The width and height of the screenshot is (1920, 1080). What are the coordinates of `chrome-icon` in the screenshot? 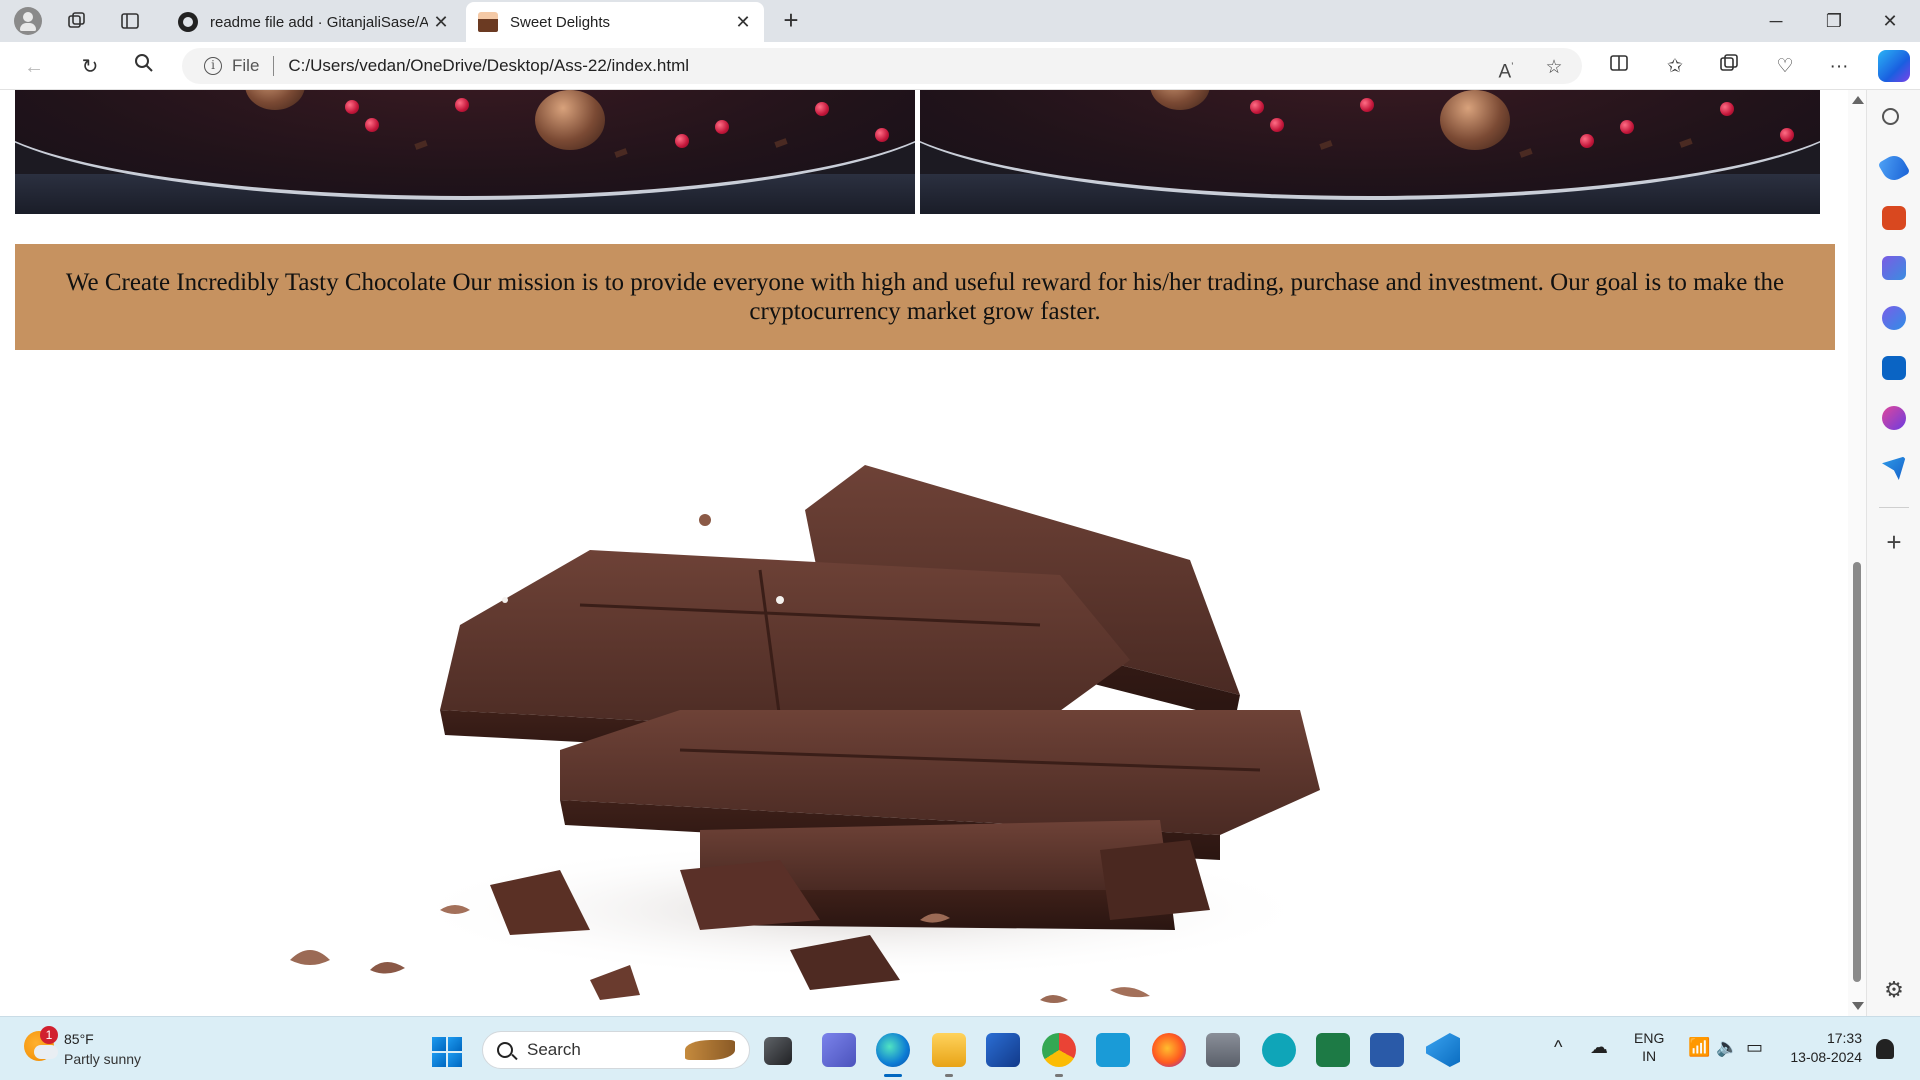 It's located at (1059, 1055).